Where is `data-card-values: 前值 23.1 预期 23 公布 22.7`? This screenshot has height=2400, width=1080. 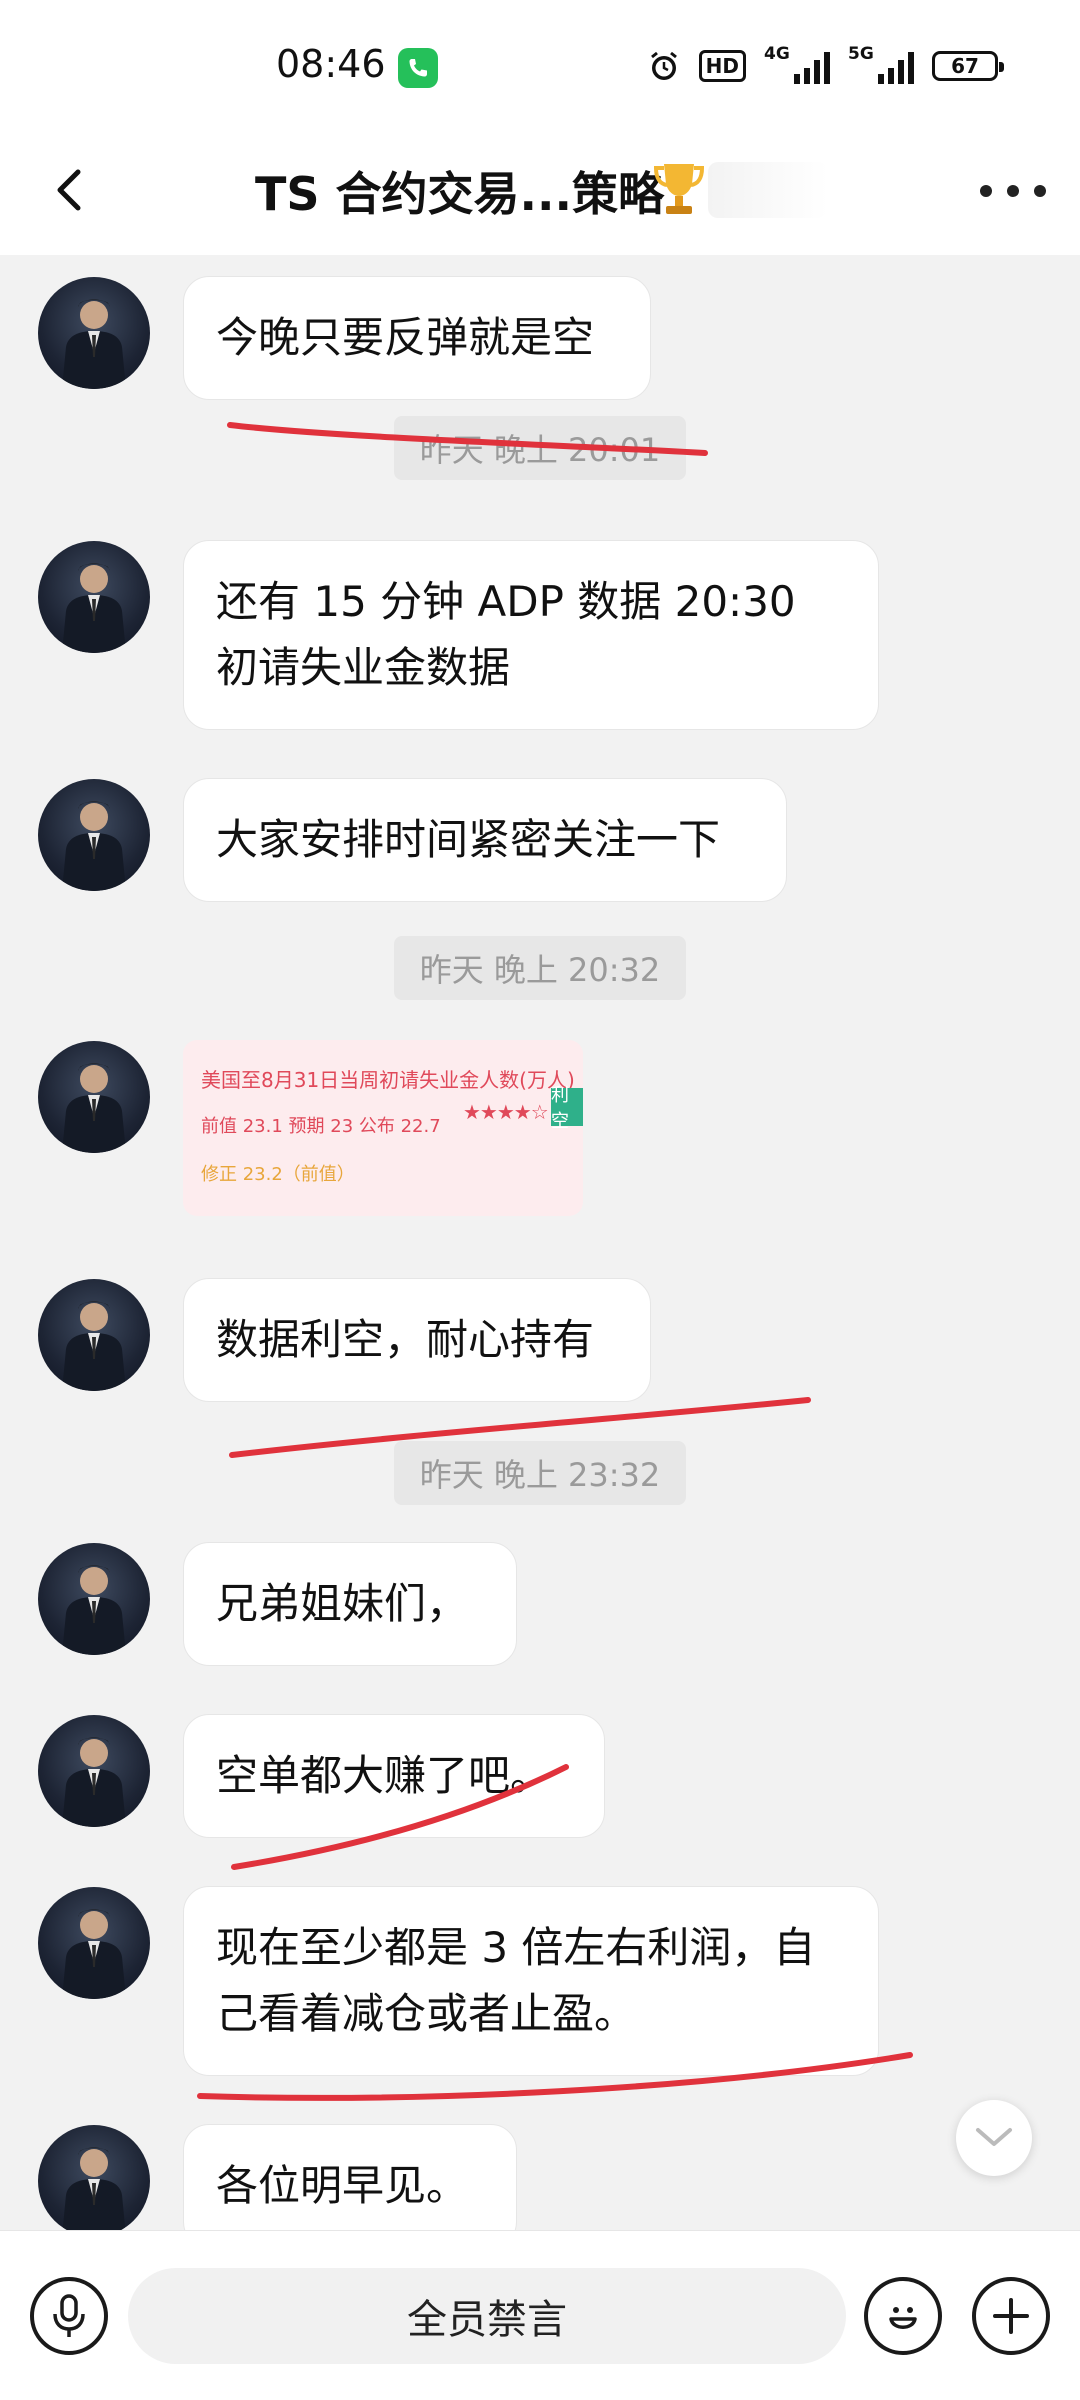
data-card-values: 前值 23.1 预期 23 公布 22.7 is located at coordinates (321, 1126).